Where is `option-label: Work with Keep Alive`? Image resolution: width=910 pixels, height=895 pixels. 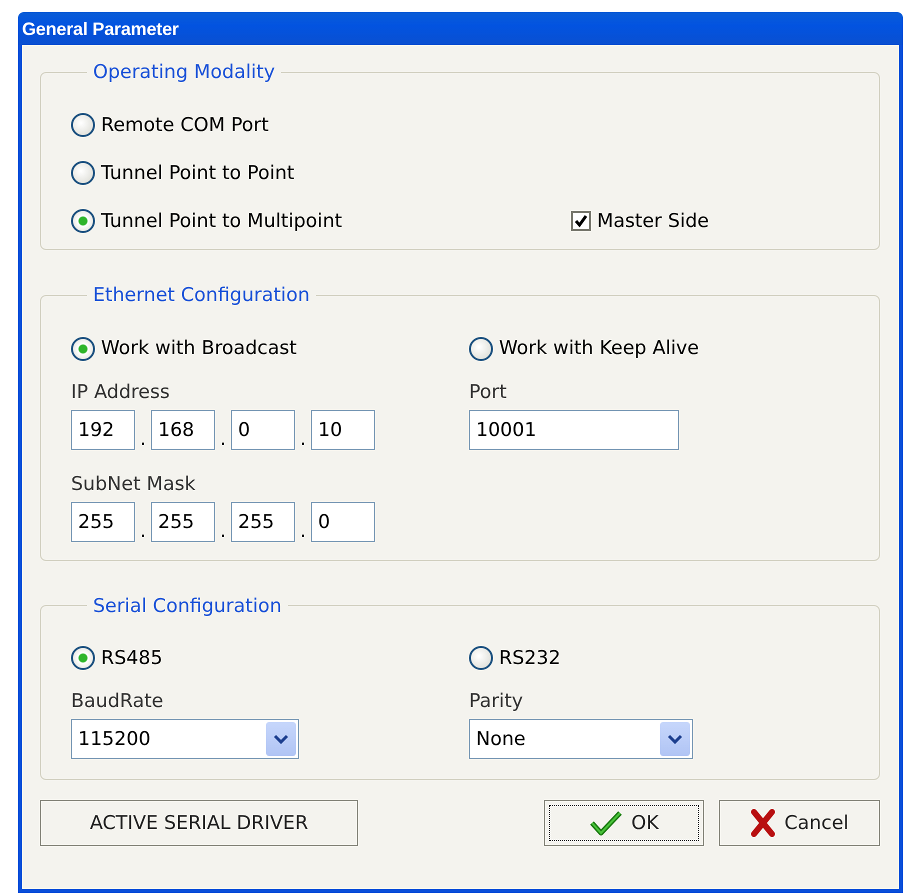
option-label: Work with Keep Alive is located at coordinates (599, 348).